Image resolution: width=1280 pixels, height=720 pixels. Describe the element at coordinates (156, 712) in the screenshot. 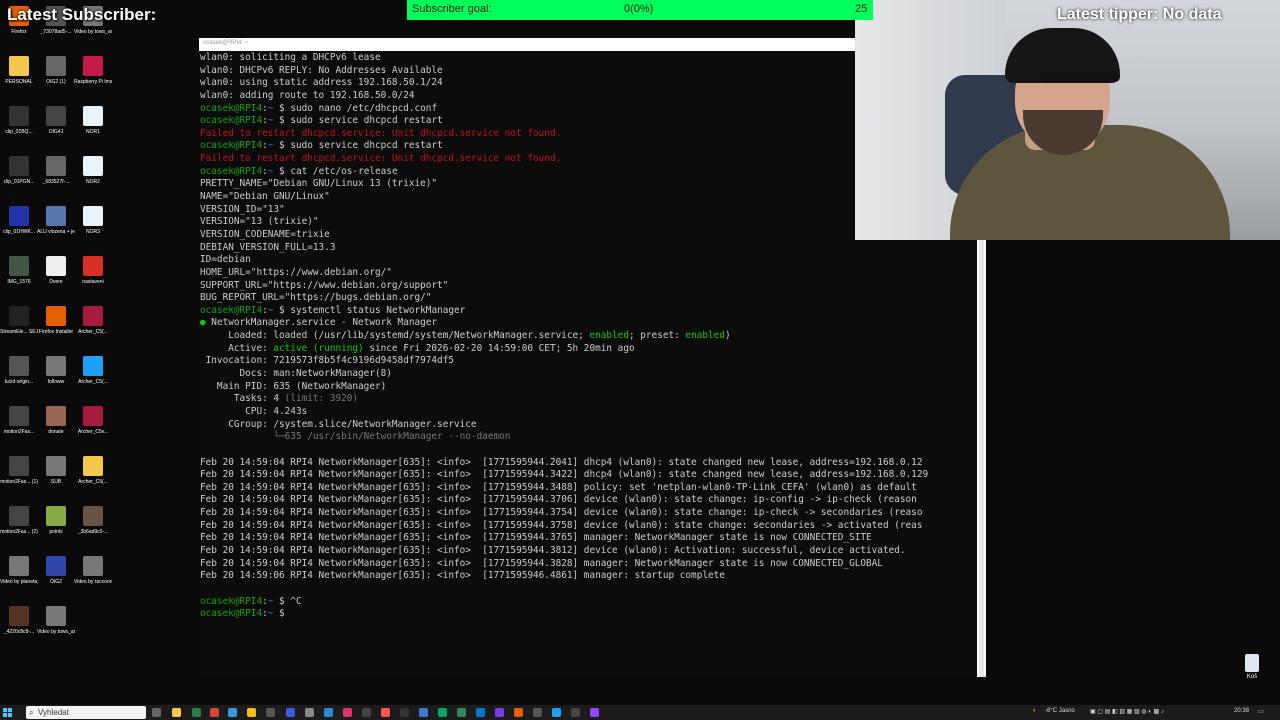

I see `task-view-icon` at that location.